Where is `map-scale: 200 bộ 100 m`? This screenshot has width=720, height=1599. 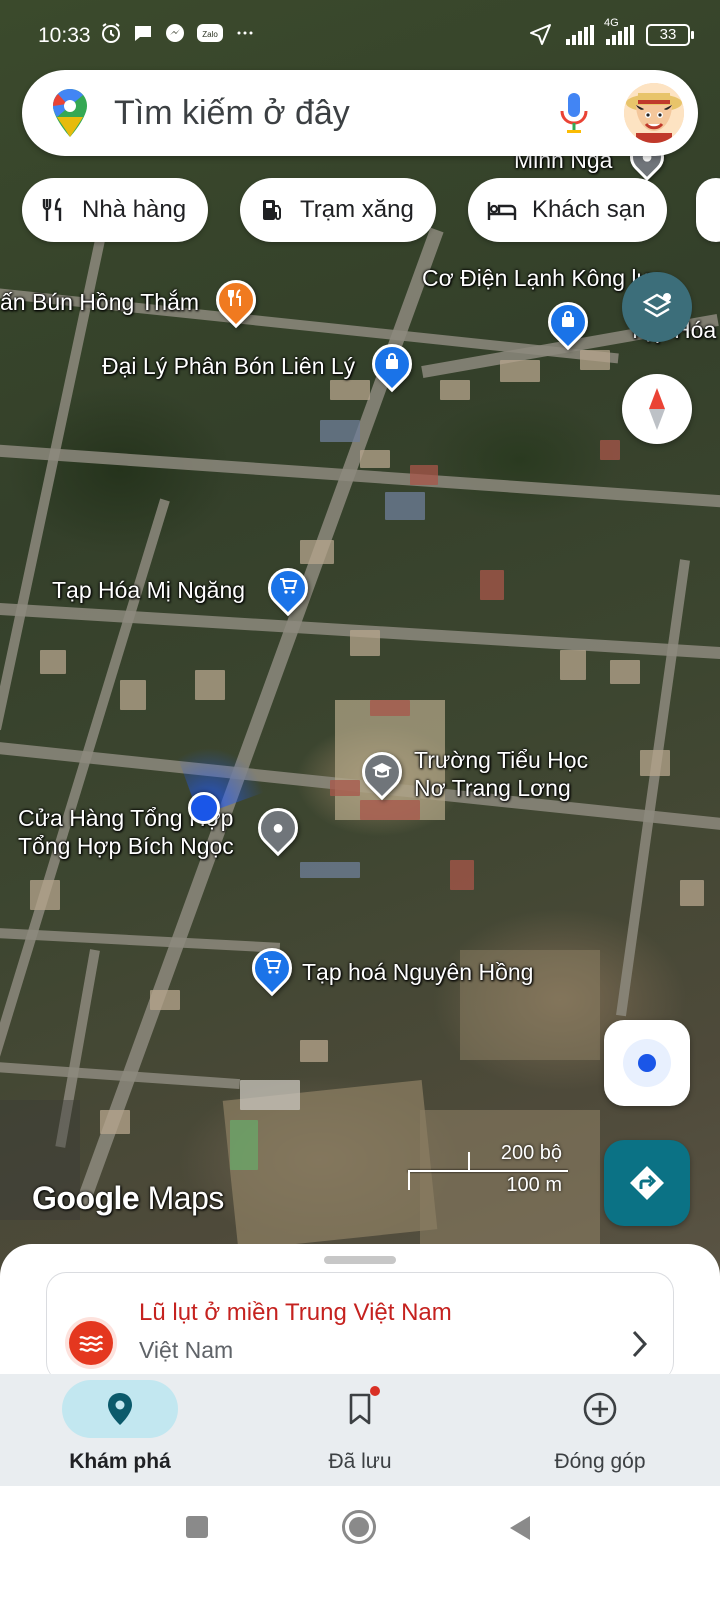
map-scale: 200 bộ 100 m is located at coordinates (488, 1168).